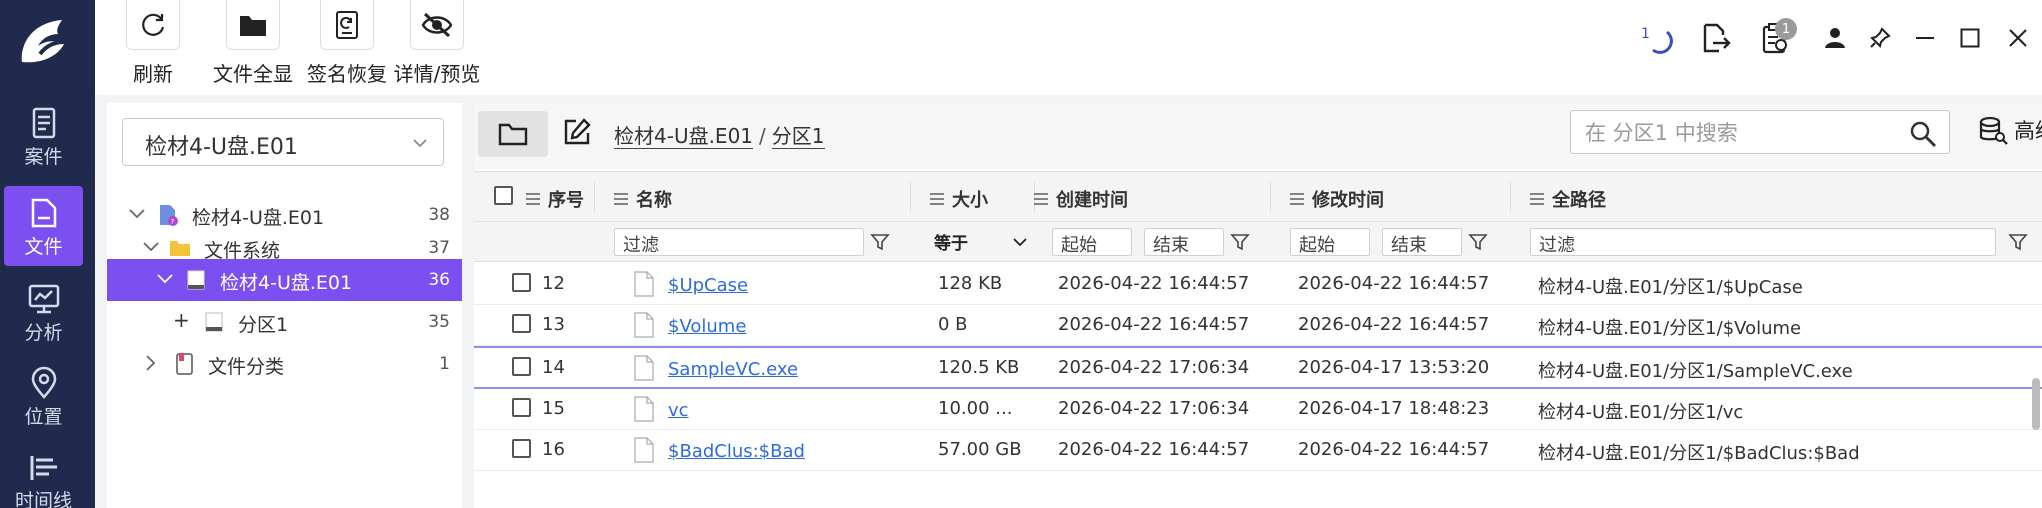 The image size is (2042, 508). I want to click on column-size: 大小, so click(959, 199).